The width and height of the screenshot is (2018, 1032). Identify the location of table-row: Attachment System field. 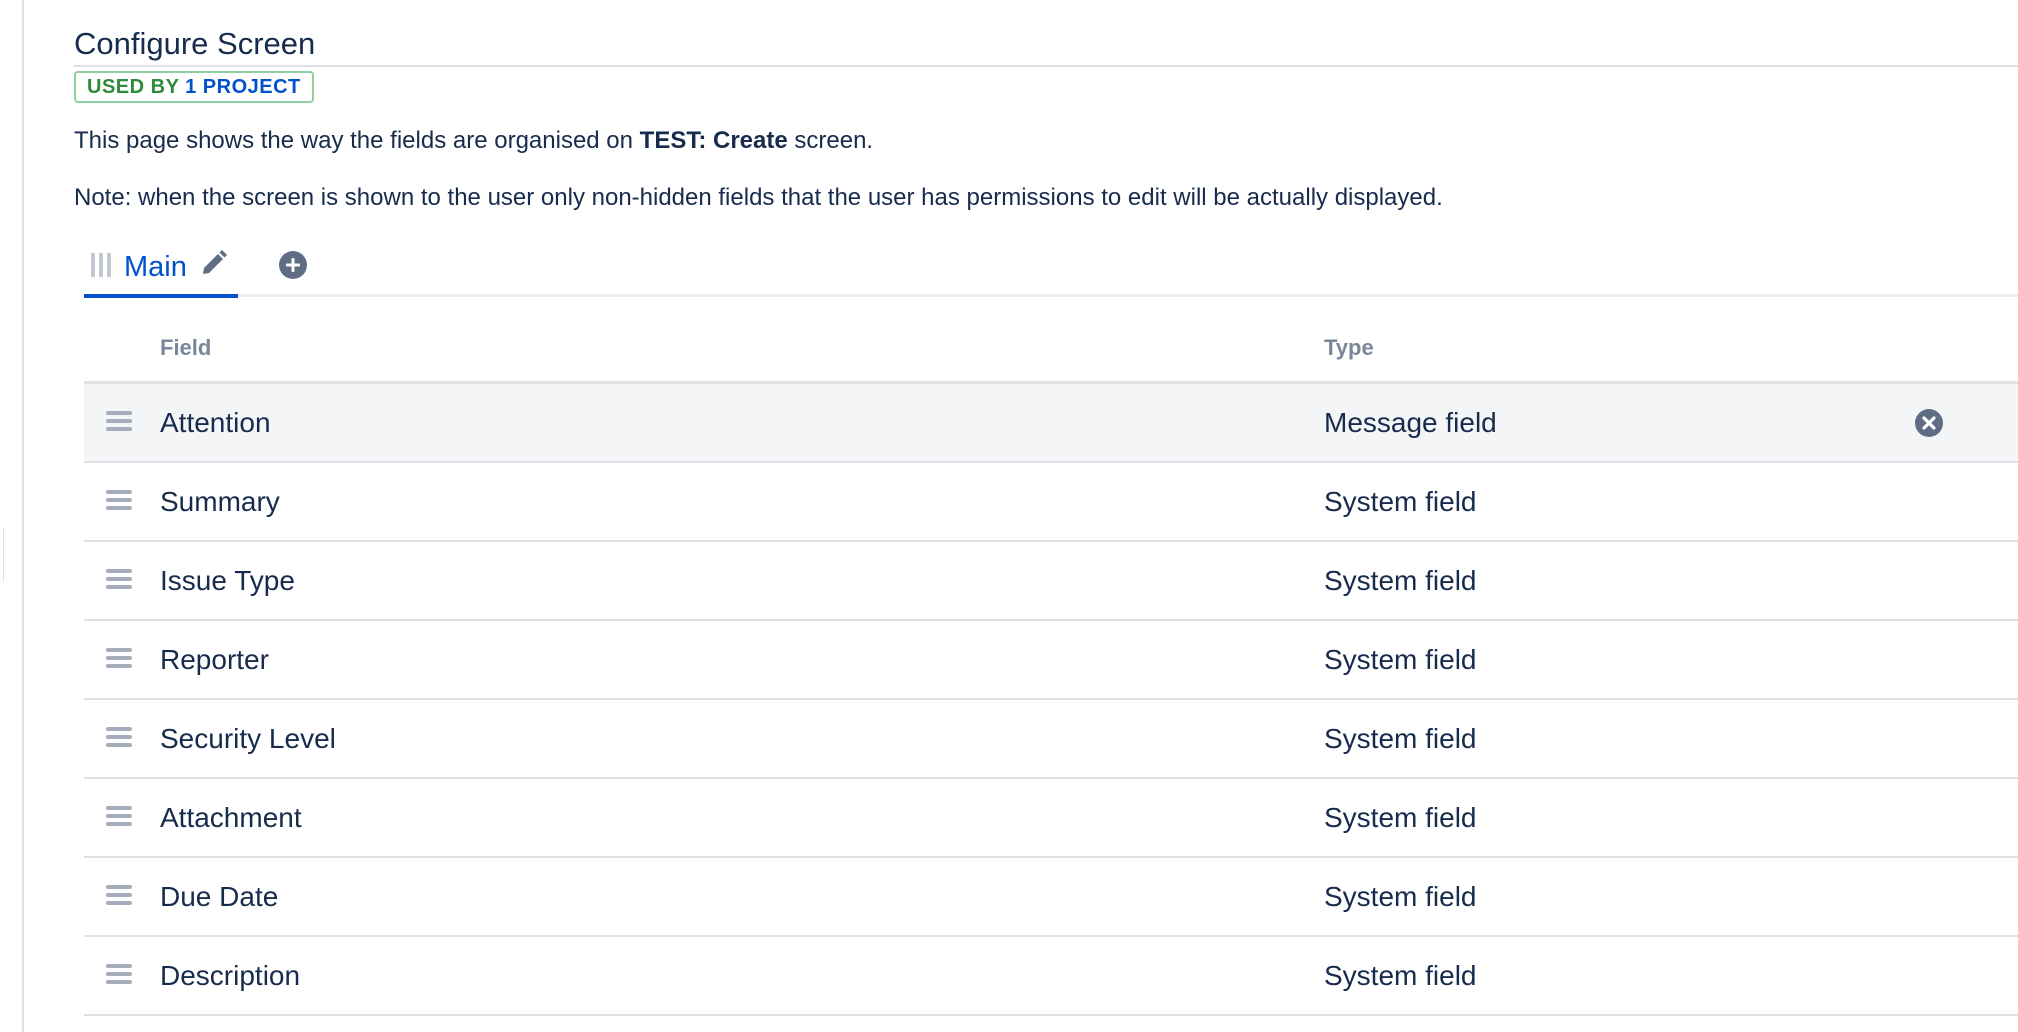
(1051, 818).